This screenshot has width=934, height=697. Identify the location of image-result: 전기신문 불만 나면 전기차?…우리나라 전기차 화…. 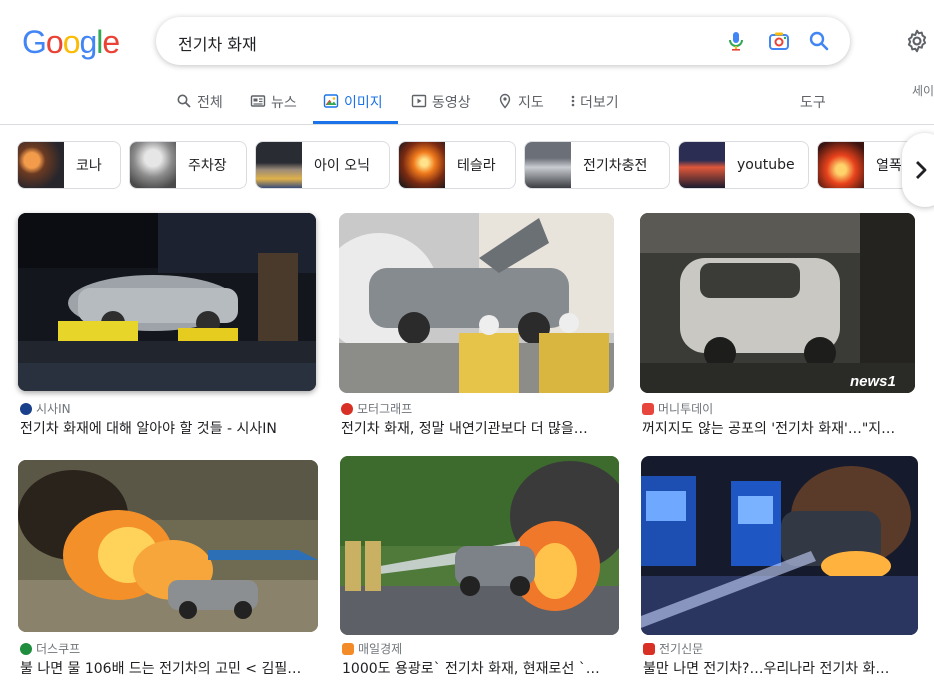
(780, 568).